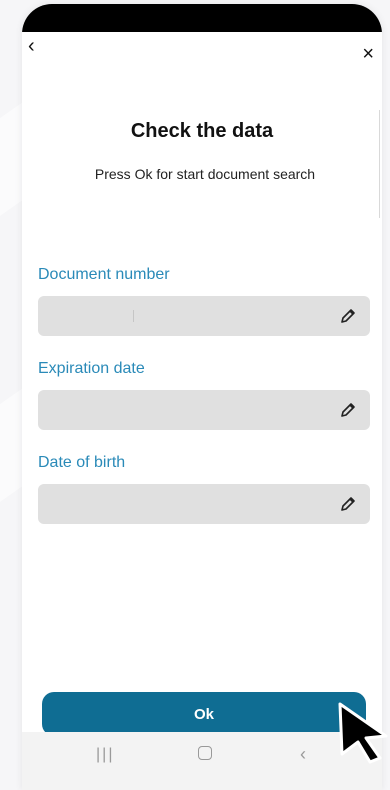  I want to click on status-bar, so click(202, 18).